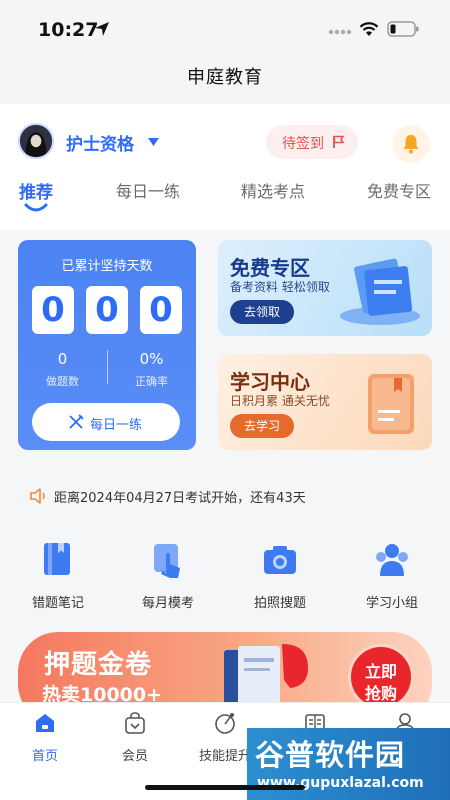  I want to click on persistence-card: 已累计坚持天数 0 0 0 0 做题数 0% 正确率 每日一练, so click(107, 345).